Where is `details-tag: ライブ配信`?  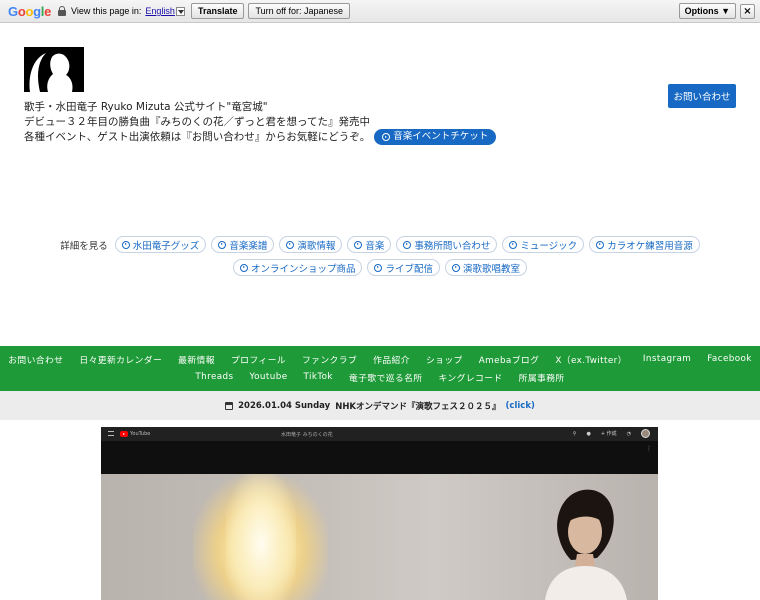
details-tag: ライブ配信 is located at coordinates (403, 267).